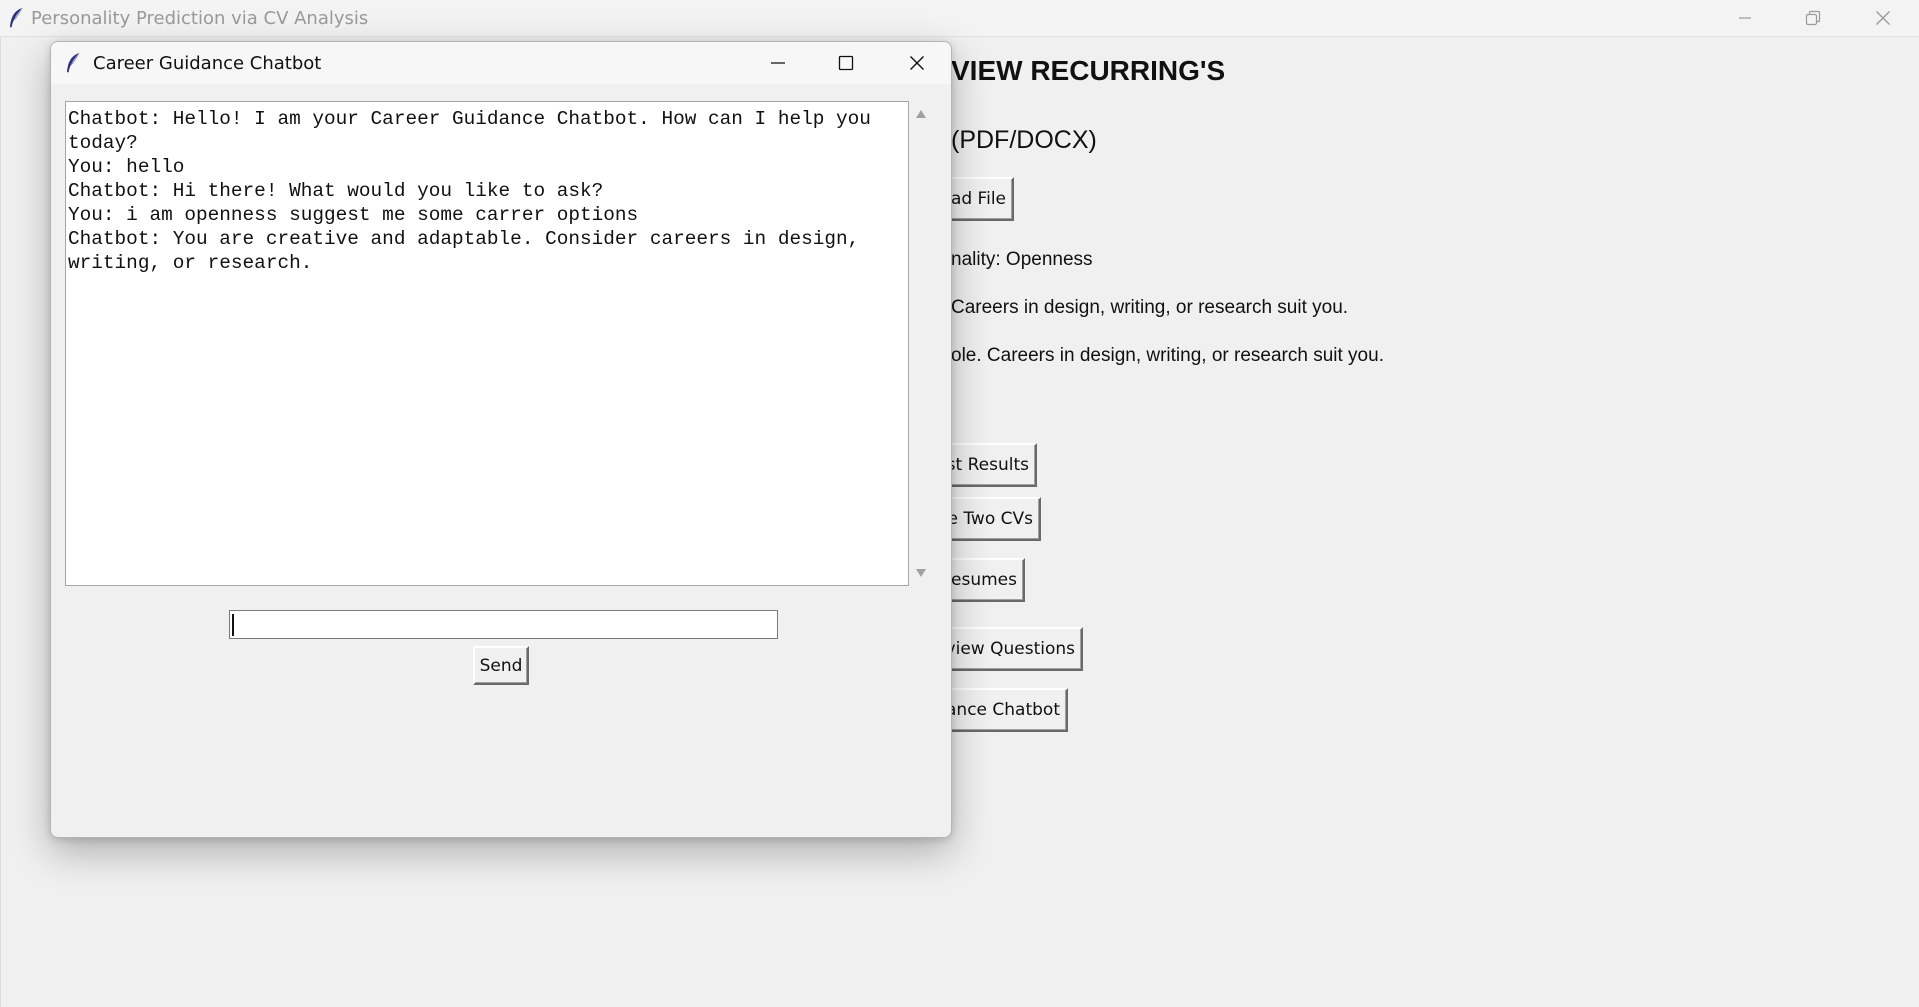 The width and height of the screenshot is (1919, 1007). I want to click on text-cursor, so click(233, 625).